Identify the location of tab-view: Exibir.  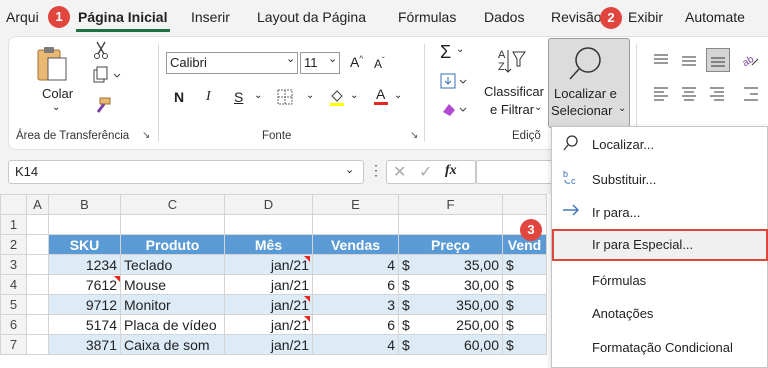
(645, 17).